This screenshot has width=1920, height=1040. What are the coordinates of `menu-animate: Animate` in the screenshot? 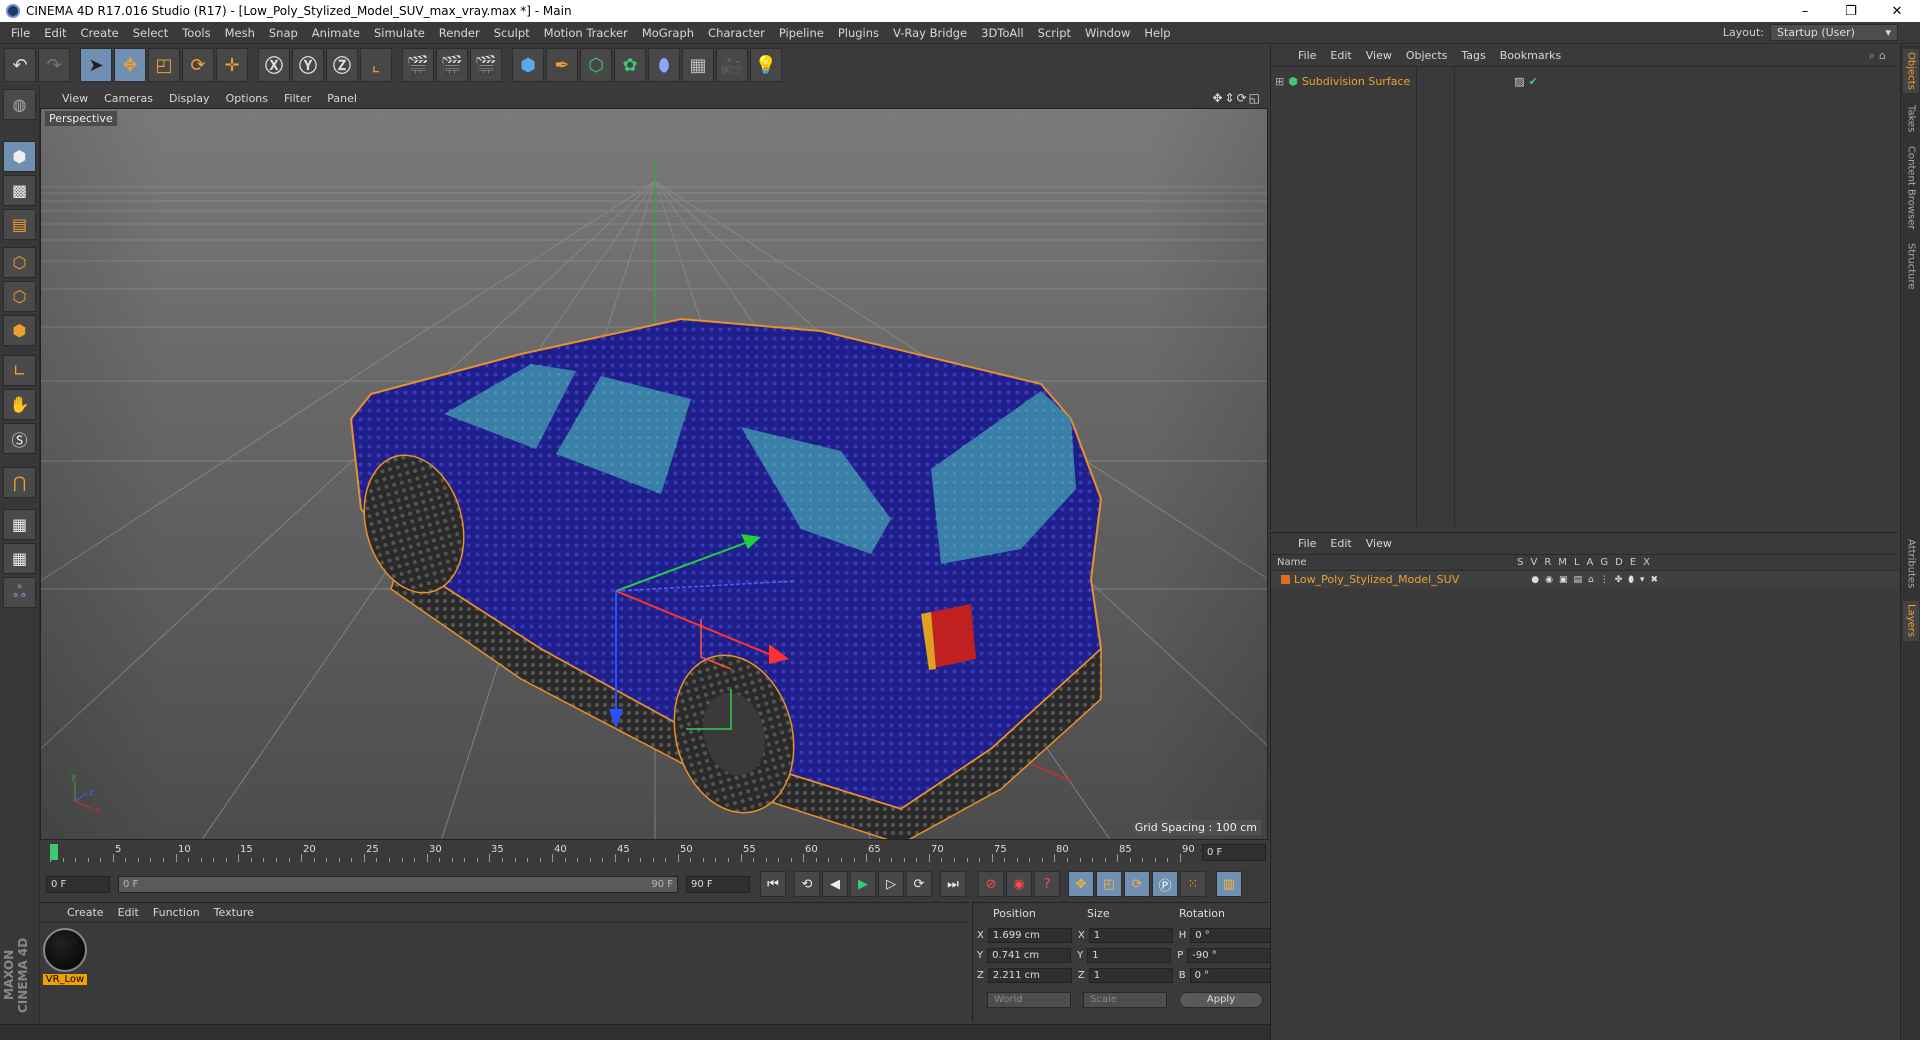 It's located at (336, 33).